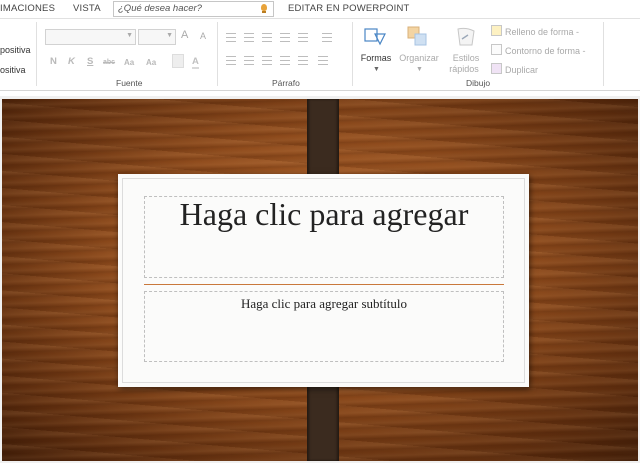 This screenshot has width=640, height=463. What do you see at coordinates (53, 61) in the screenshot?
I see `bold-button: N` at bounding box center [53, 61].